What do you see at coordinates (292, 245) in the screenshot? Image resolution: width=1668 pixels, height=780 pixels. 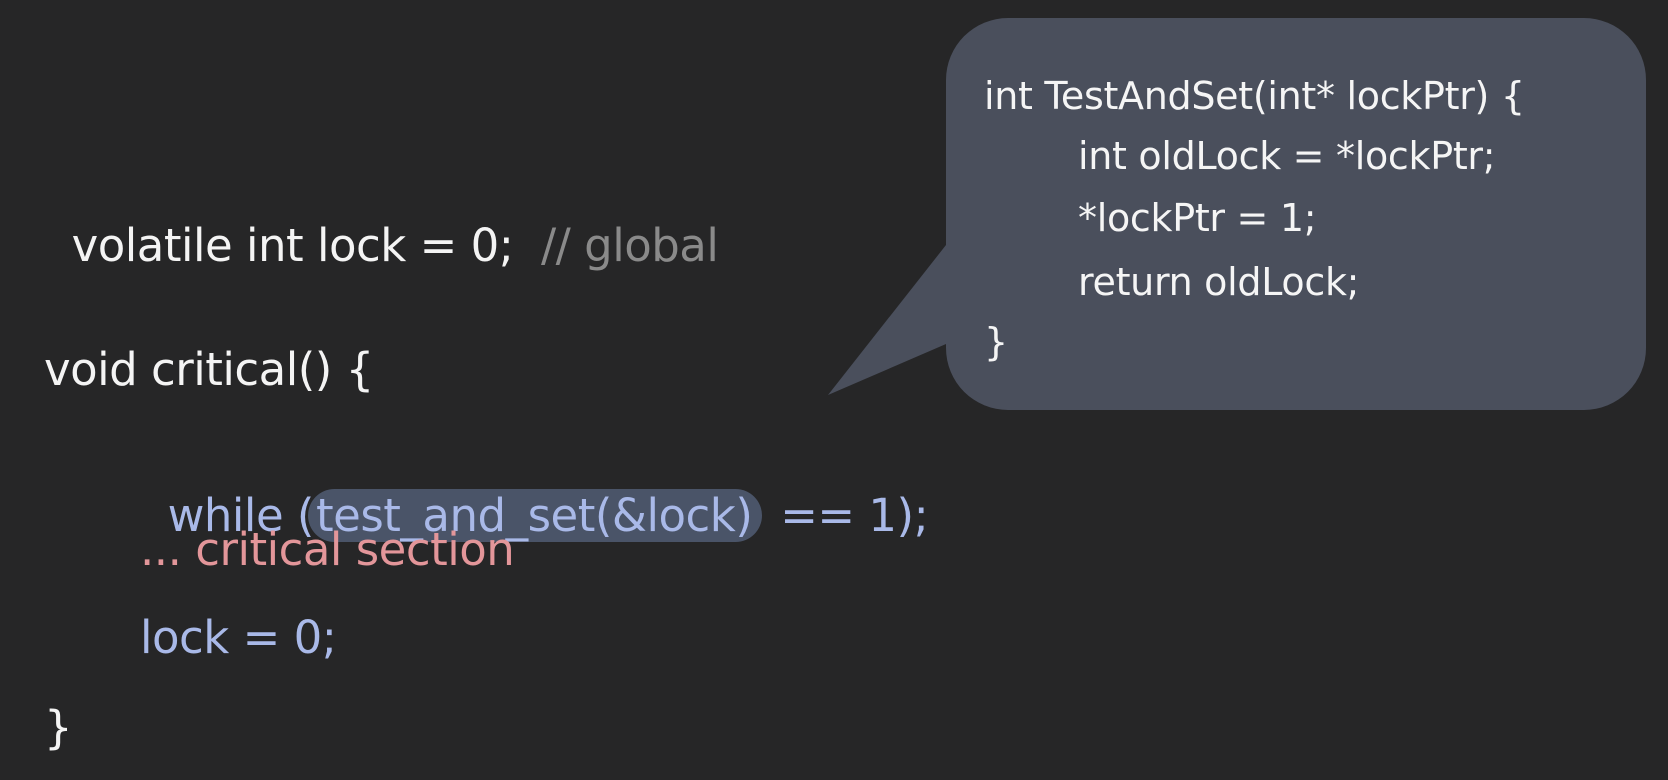 I see `lock-declaration-code: volatile int lock = 0;` at bounding box center [292, 245].